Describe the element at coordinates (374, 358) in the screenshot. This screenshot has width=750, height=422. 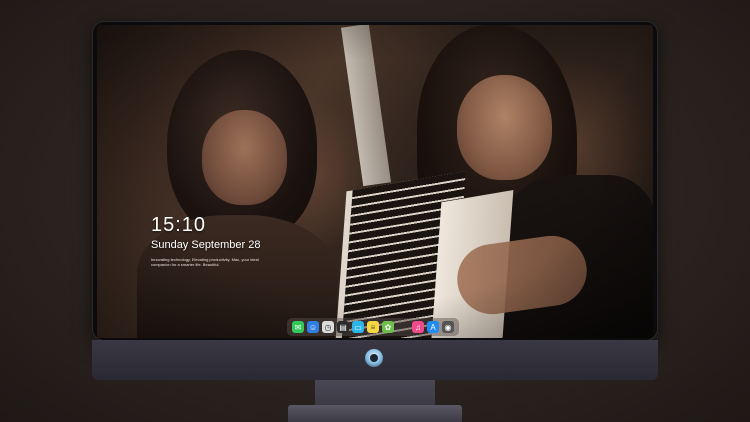
I see `robot-logo-icon` at that location.